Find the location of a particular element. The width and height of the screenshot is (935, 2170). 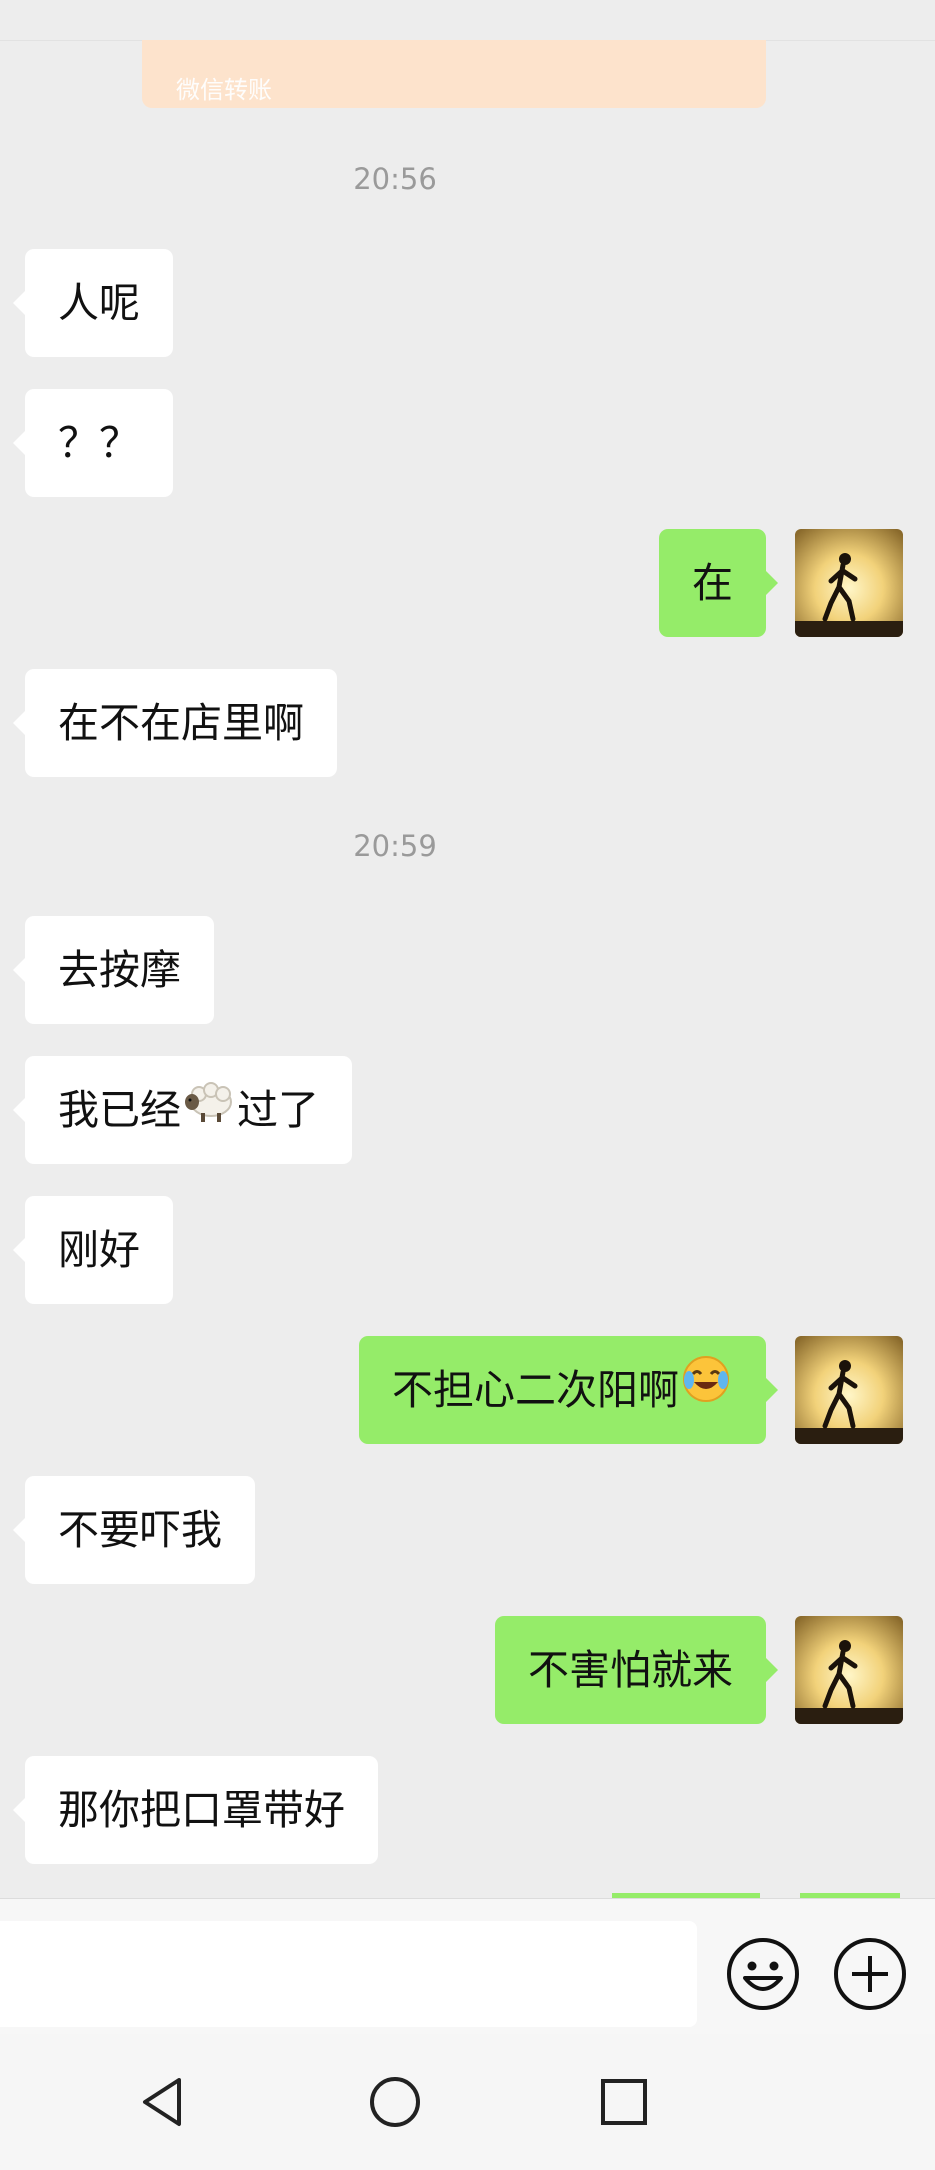

timestamp: 20:59 is located at coordinates (395, 846).